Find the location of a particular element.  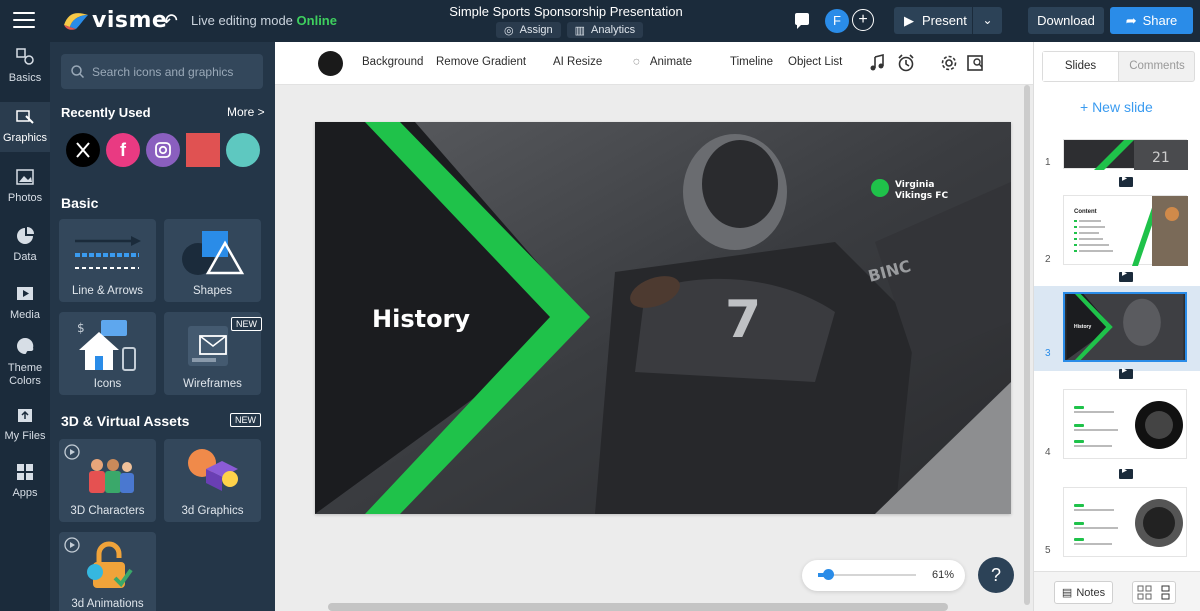

icons-tile: $ Icons is located at coordinates (107, 353).